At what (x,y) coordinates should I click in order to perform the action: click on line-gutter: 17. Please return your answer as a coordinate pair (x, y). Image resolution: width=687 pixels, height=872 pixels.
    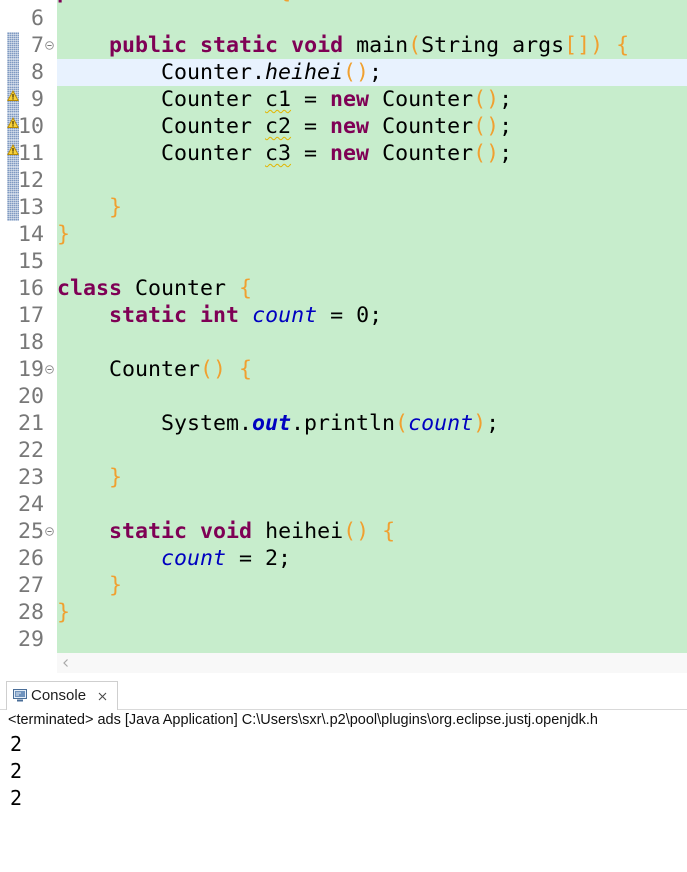
    Looking at the image, I should click on (28, 315).